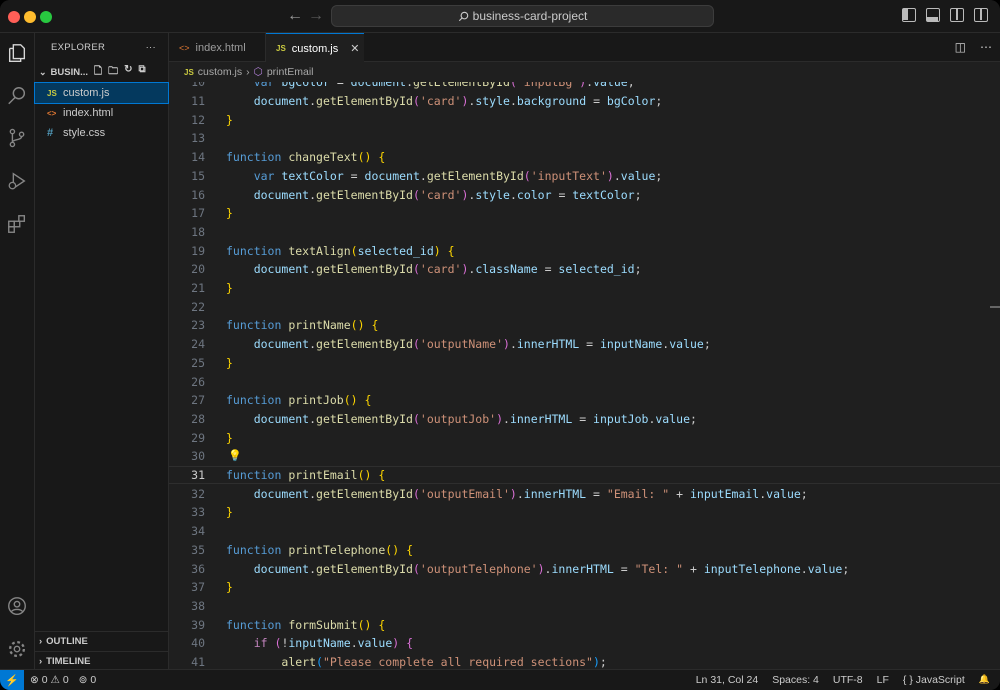 The height and width of the screenshot is (690, 1000). What do you see at coordinates (883, 680) in the screenshot?
I see `end-of-line: LF` at bounding box center [883, 680].